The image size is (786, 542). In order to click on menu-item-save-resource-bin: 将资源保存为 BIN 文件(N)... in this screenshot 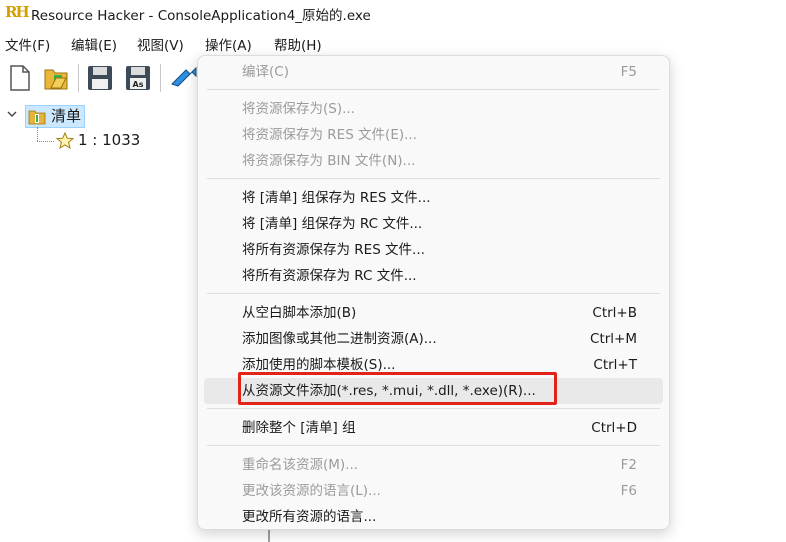, I will do `click(433, 161)`.